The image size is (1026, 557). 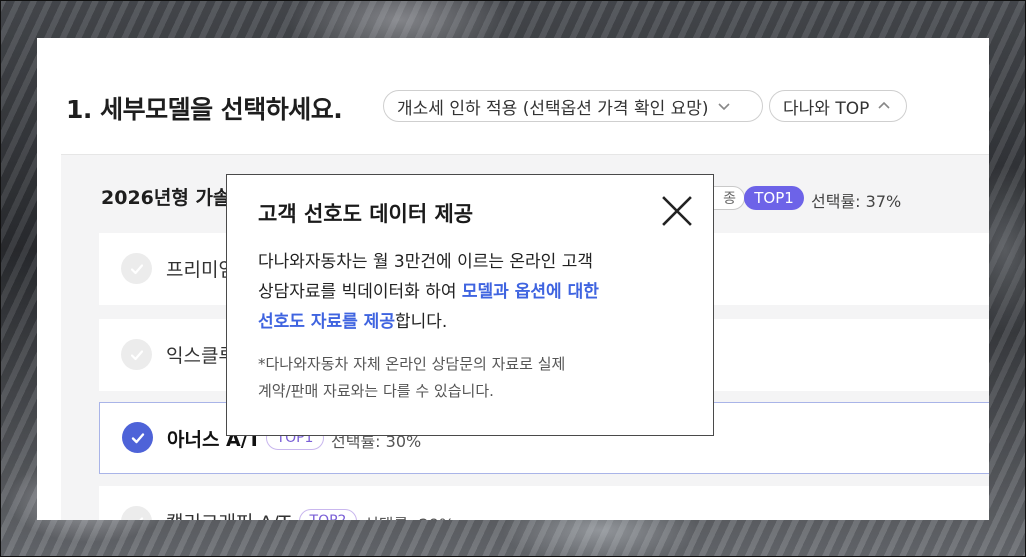 What do you see at coordinates (826, 108) in the screenshot?
I see `danawa-top-label: 다나와 TOP` at bounding box center [826, 108].